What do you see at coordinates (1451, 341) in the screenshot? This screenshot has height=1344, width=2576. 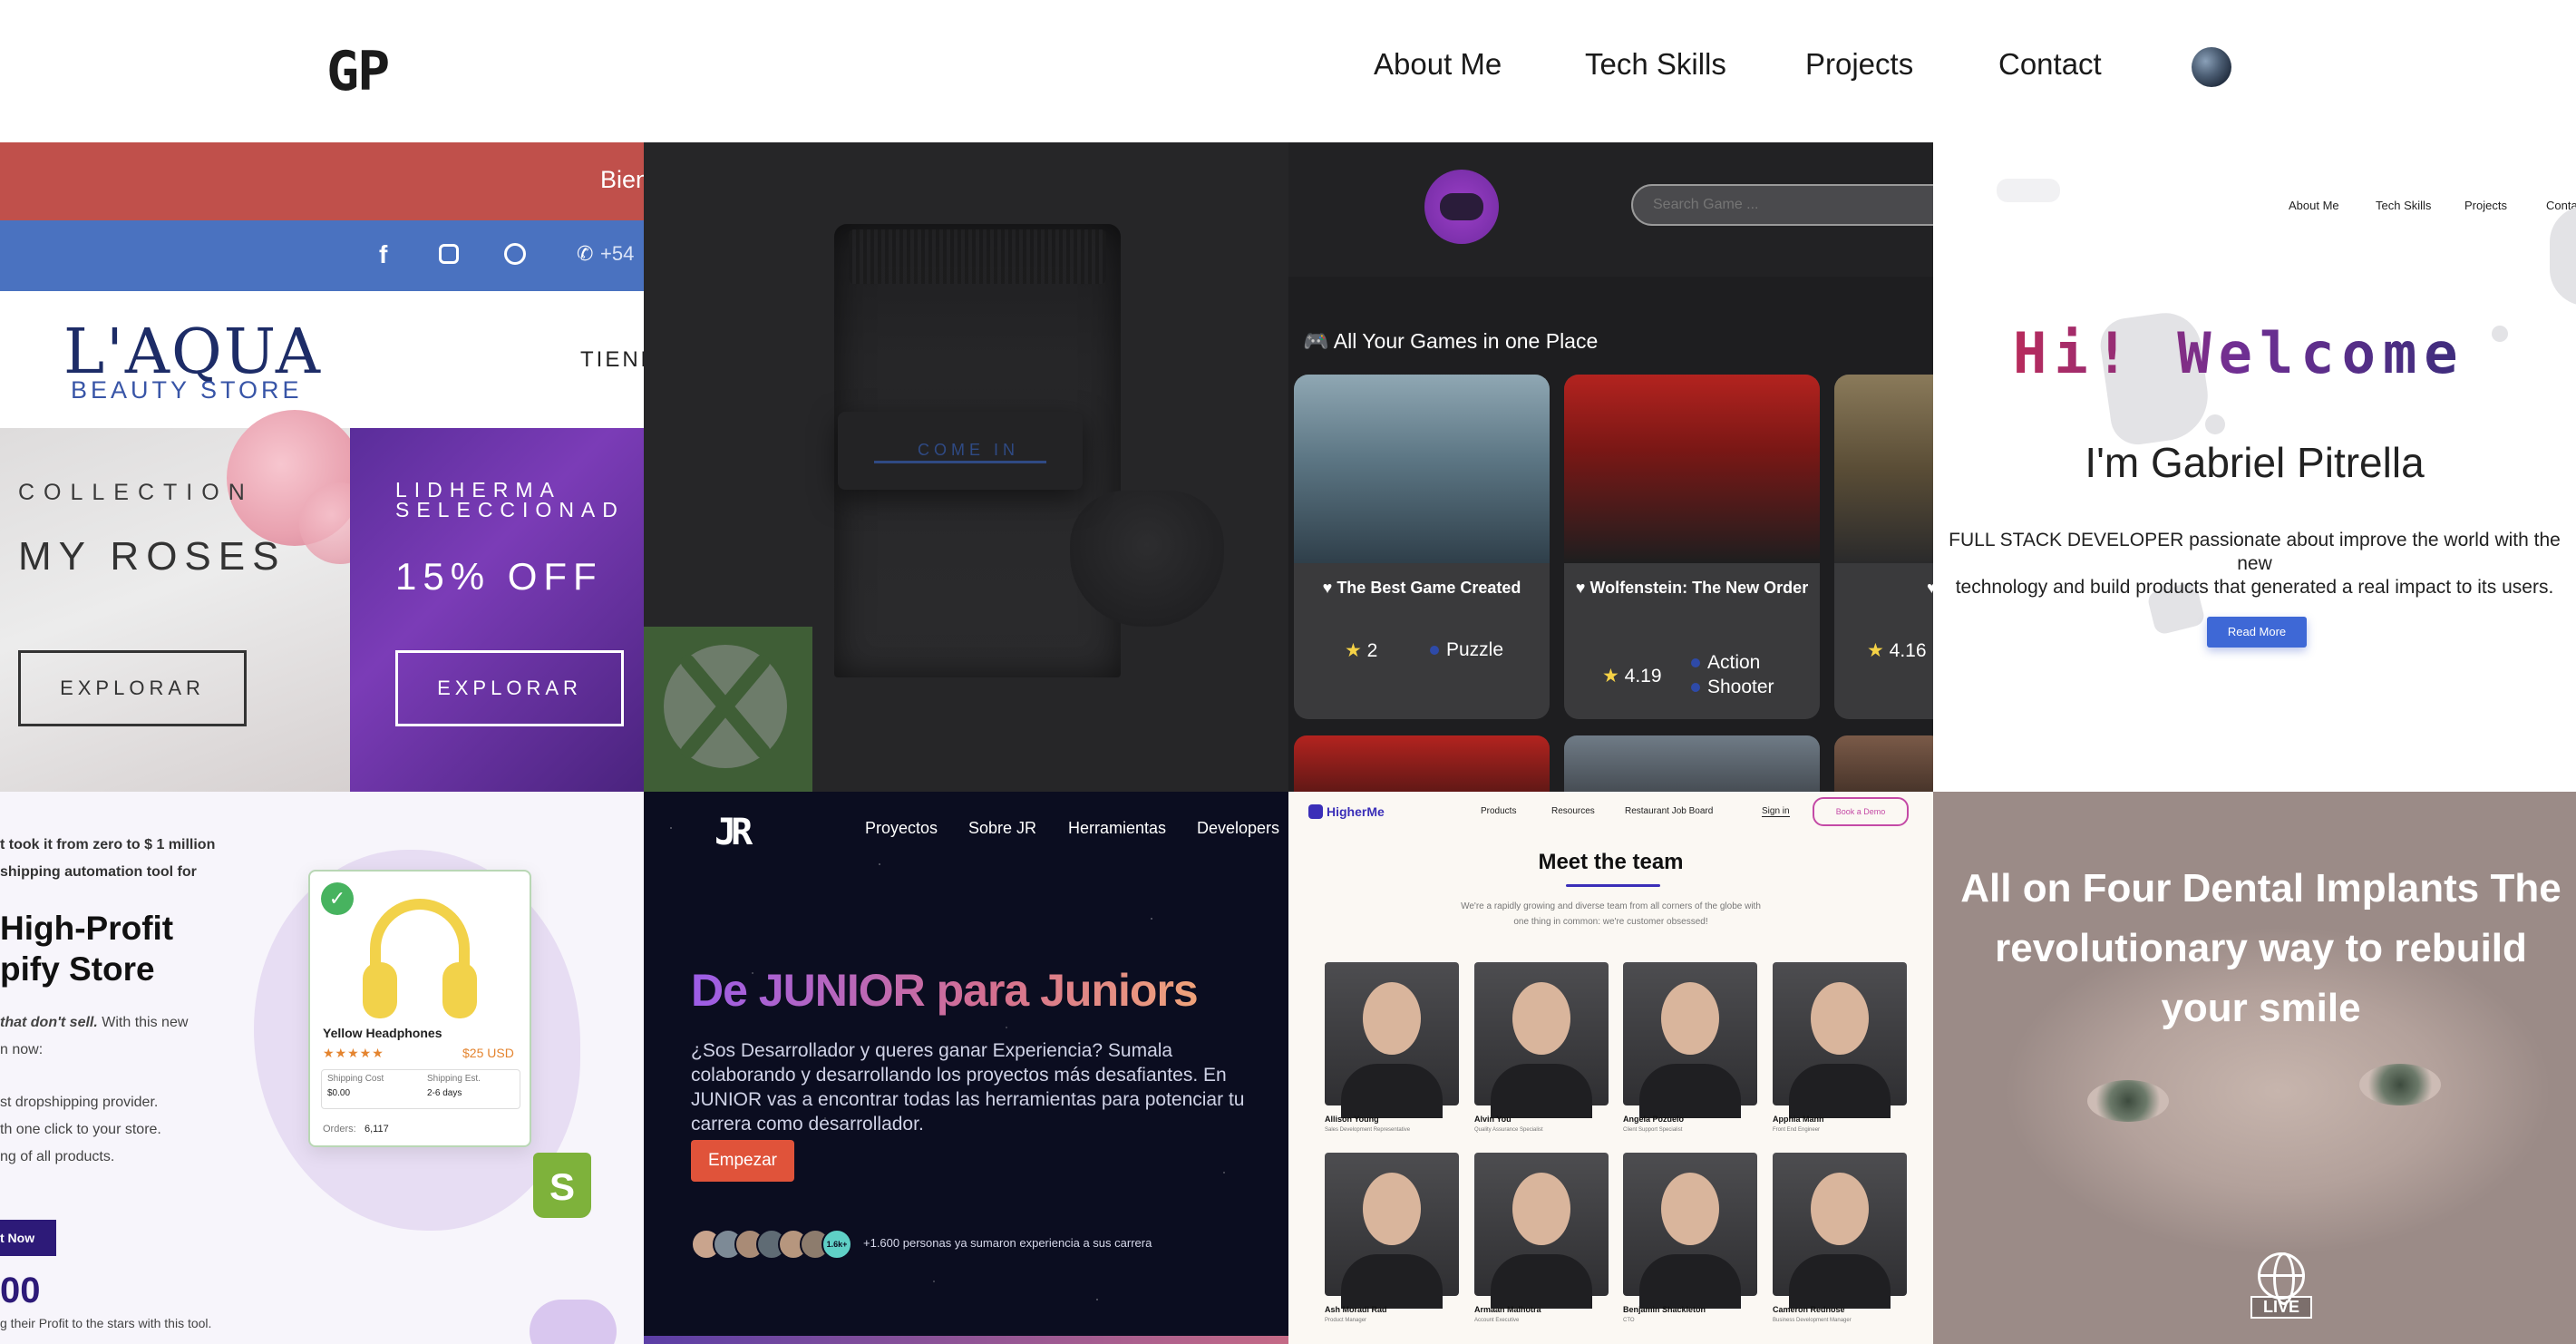 I see `section-title: 🎮 All Your Games in one Place` at bounding box center [1451, 341].